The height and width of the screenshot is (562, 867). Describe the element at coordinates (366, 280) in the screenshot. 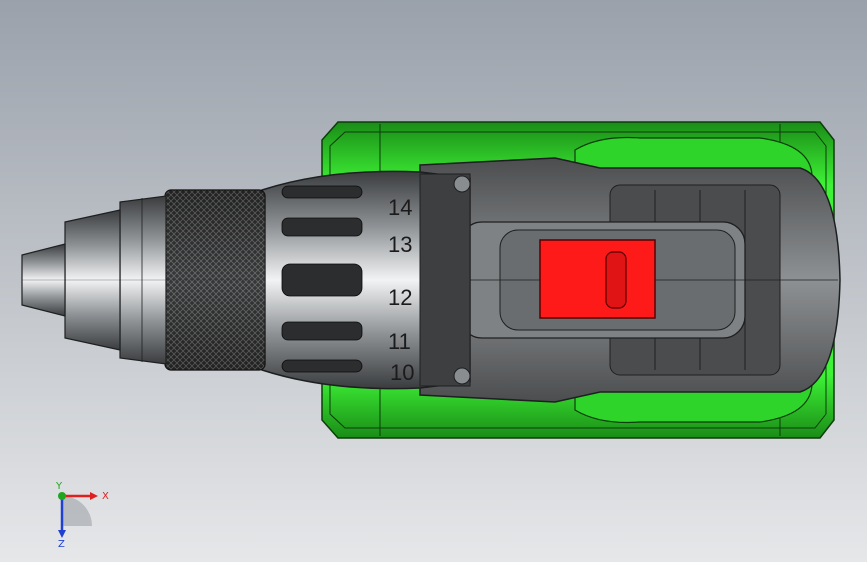

I see `torque-collar` at that location.